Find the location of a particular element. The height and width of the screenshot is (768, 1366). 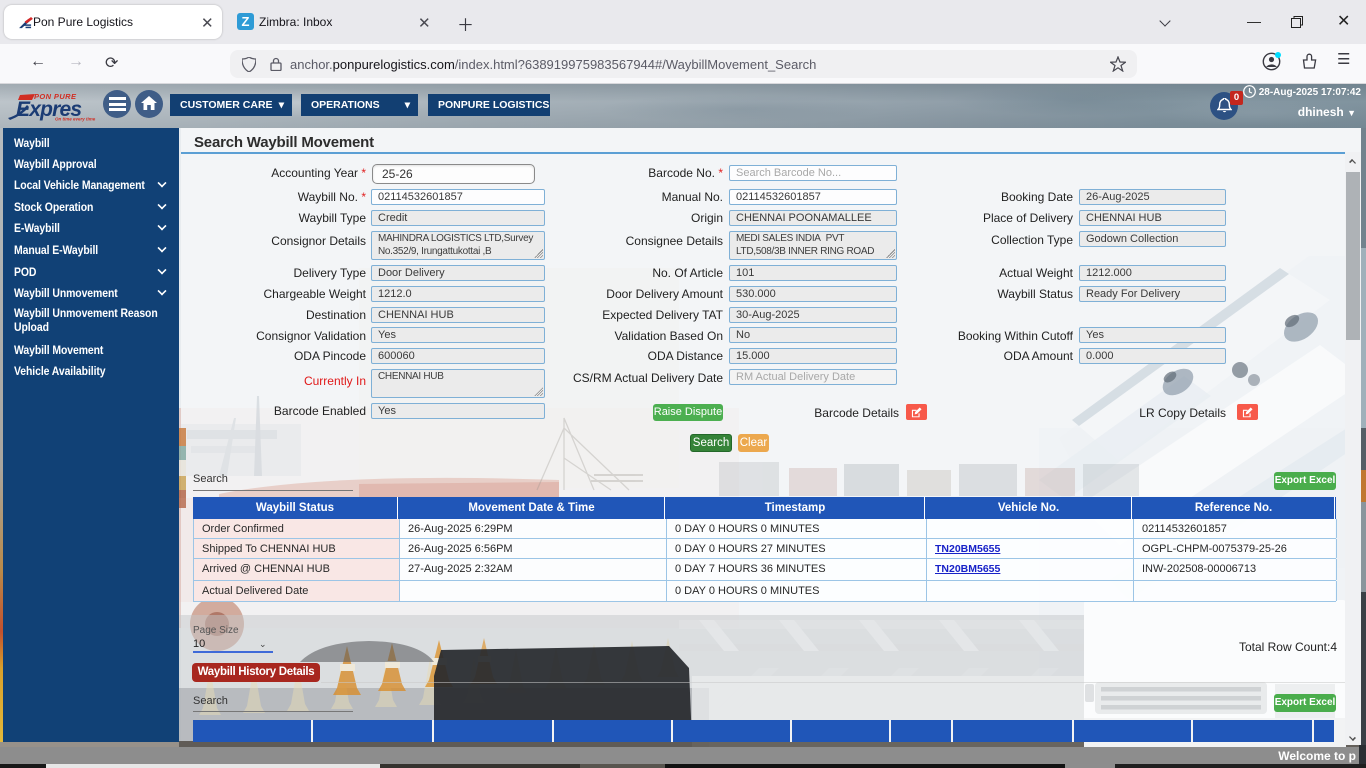

svg-text: On time every time is located at coordinates (75, 119).